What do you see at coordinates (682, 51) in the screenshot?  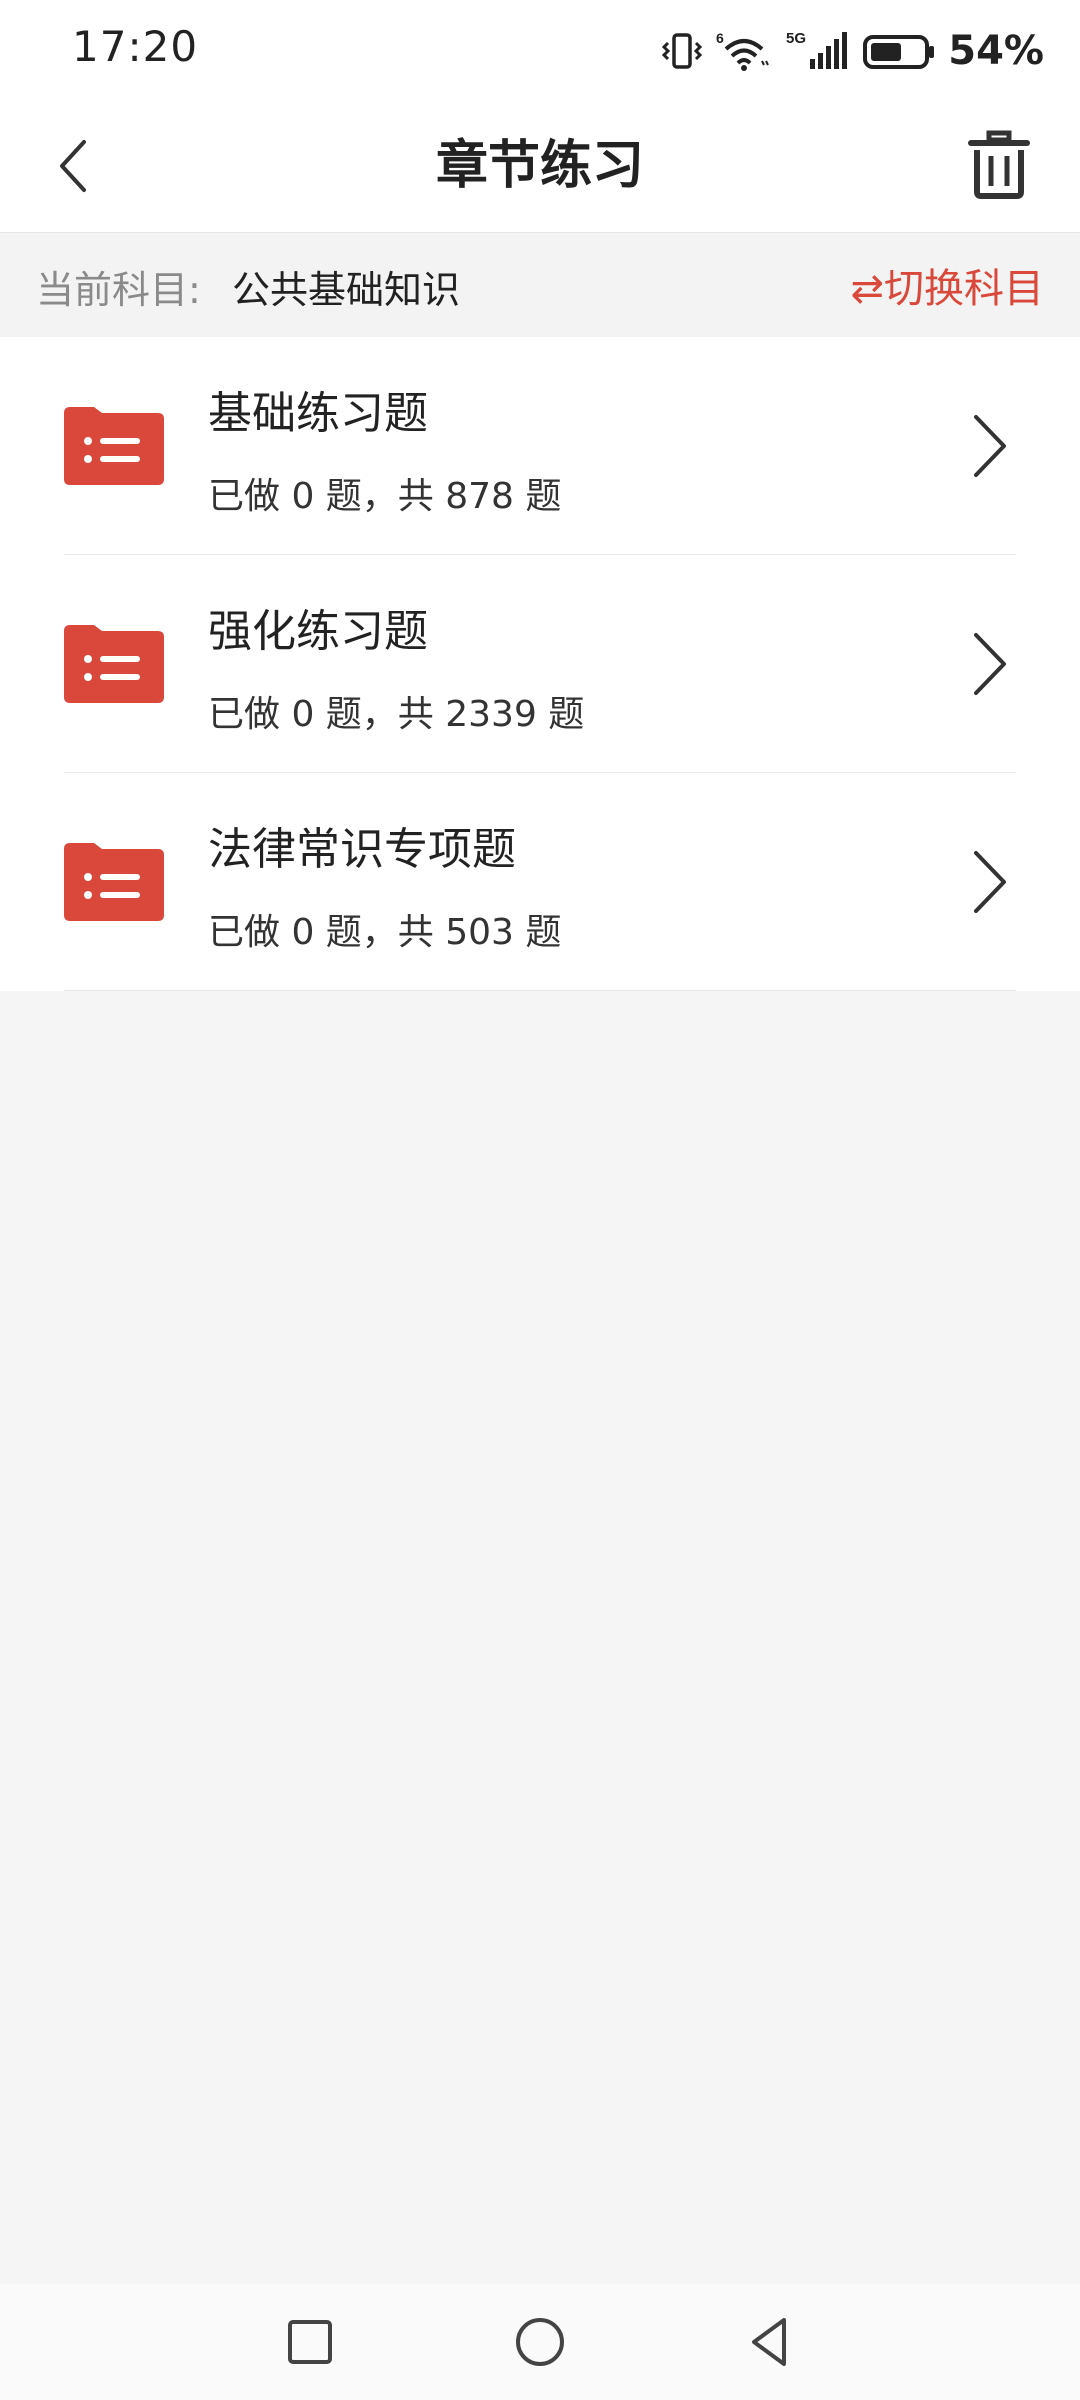 I see `vibrate-icon` at bounding box center [682, 51].